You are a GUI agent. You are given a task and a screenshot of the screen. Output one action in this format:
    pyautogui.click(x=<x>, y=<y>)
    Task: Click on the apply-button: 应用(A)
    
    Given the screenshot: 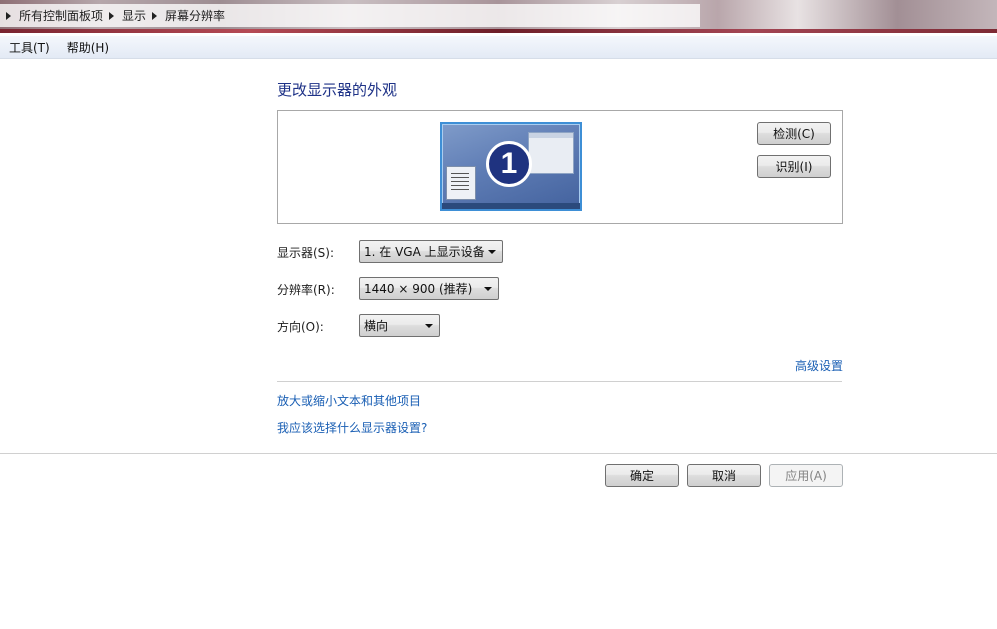 What is the action you would take?
    pyautogui.click(x=806, y=475)
    